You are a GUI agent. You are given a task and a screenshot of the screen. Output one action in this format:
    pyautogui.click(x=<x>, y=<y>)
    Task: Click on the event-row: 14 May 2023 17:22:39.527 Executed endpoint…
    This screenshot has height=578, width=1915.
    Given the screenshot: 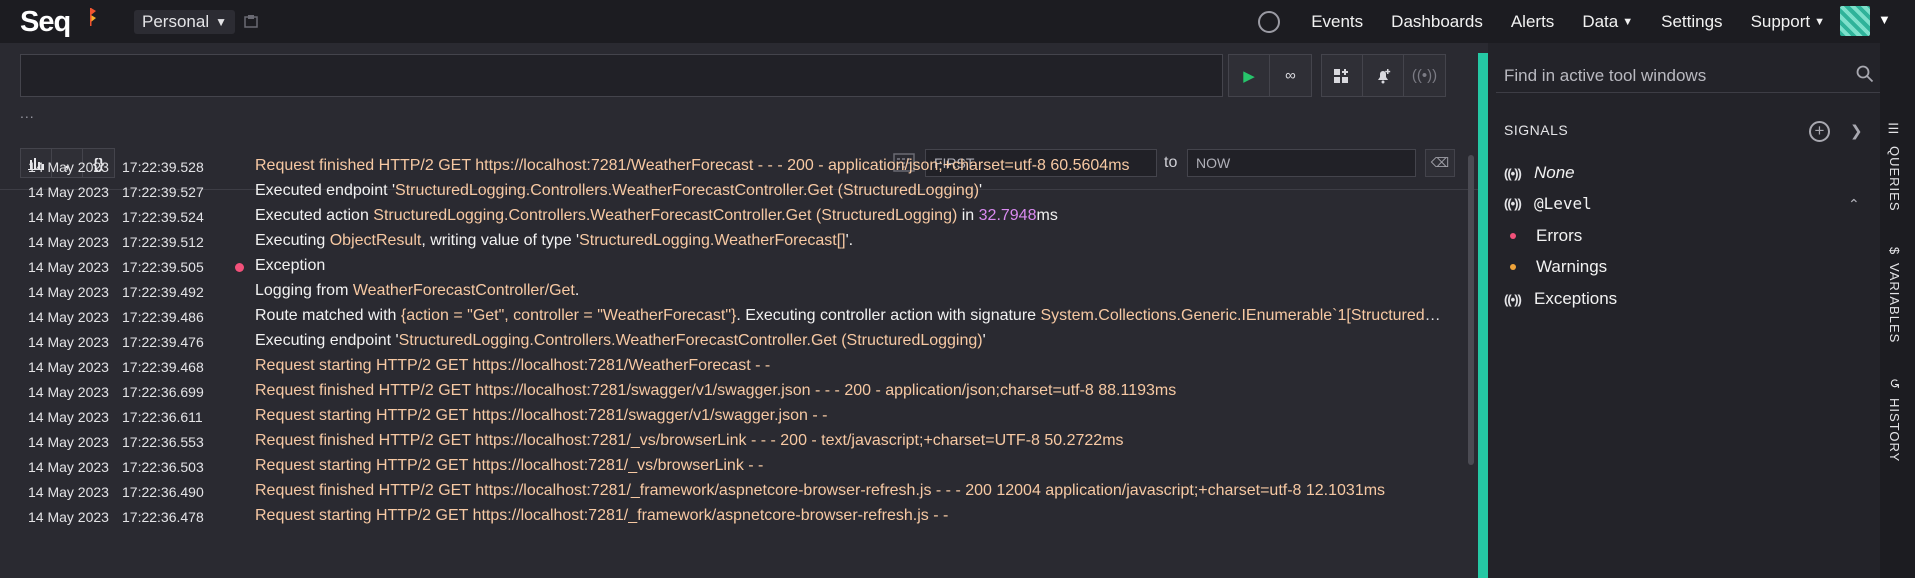 What is the action you would take?
    pyautogui.click(x=739, y=192)
    